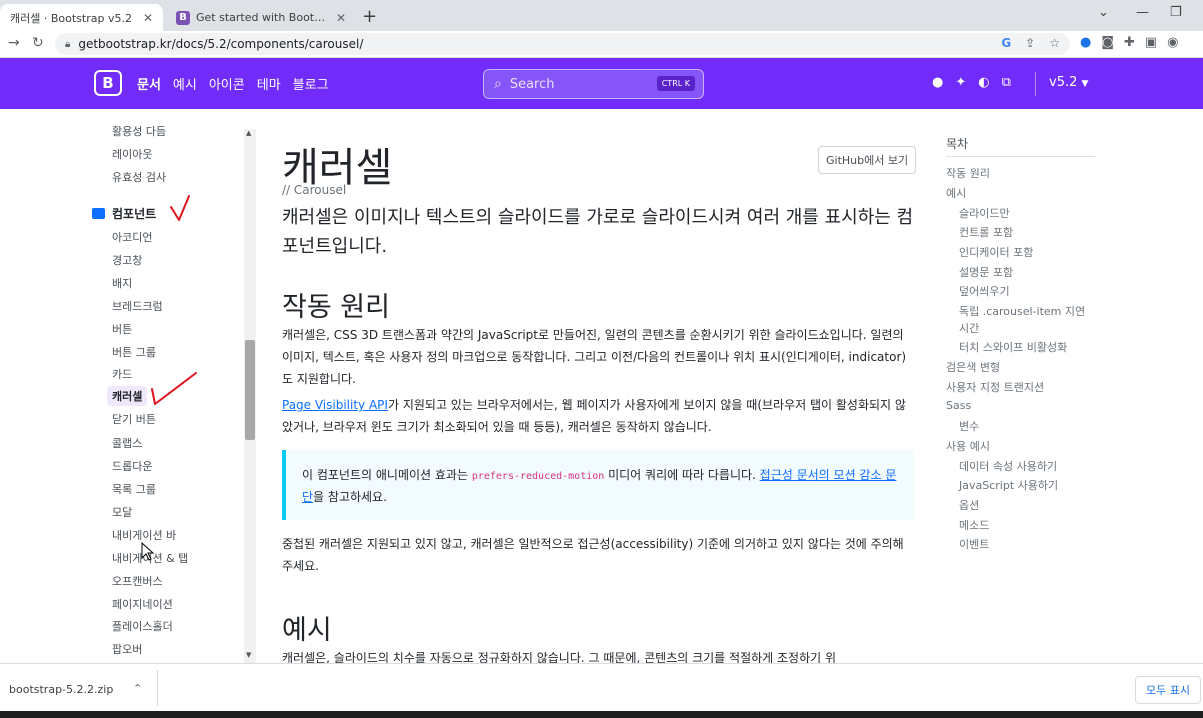  Describe the element at coordinates (127, 260) in the screenshot. I see `sidebar-item-alerts: 경고창` at that location.